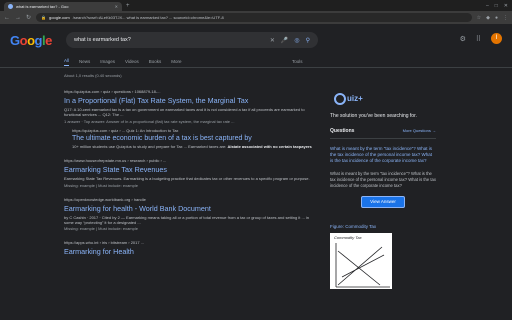 Image resolution: width=512 pixels, height=320 pixels. I want to click on browser-tab: what is earmarked tax? - Goo ✕, so click(63, 6).